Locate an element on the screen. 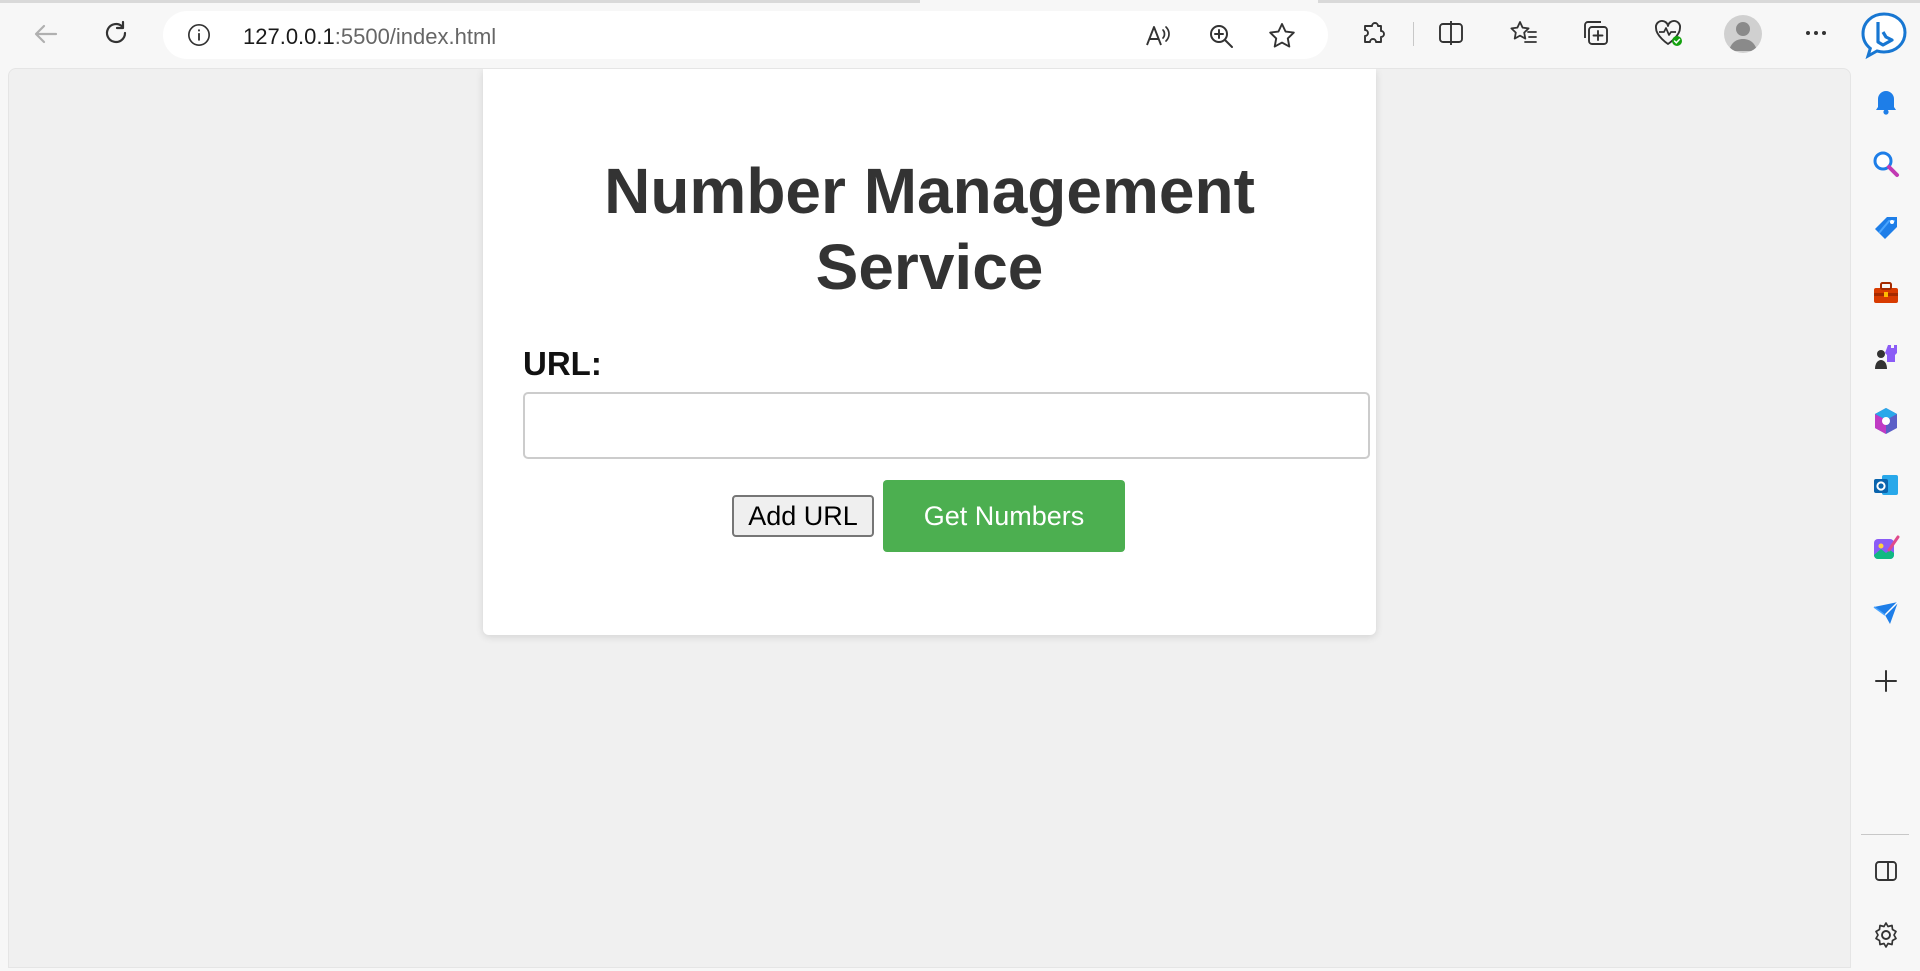  tools-icon is located at coordinates (1886, 293).